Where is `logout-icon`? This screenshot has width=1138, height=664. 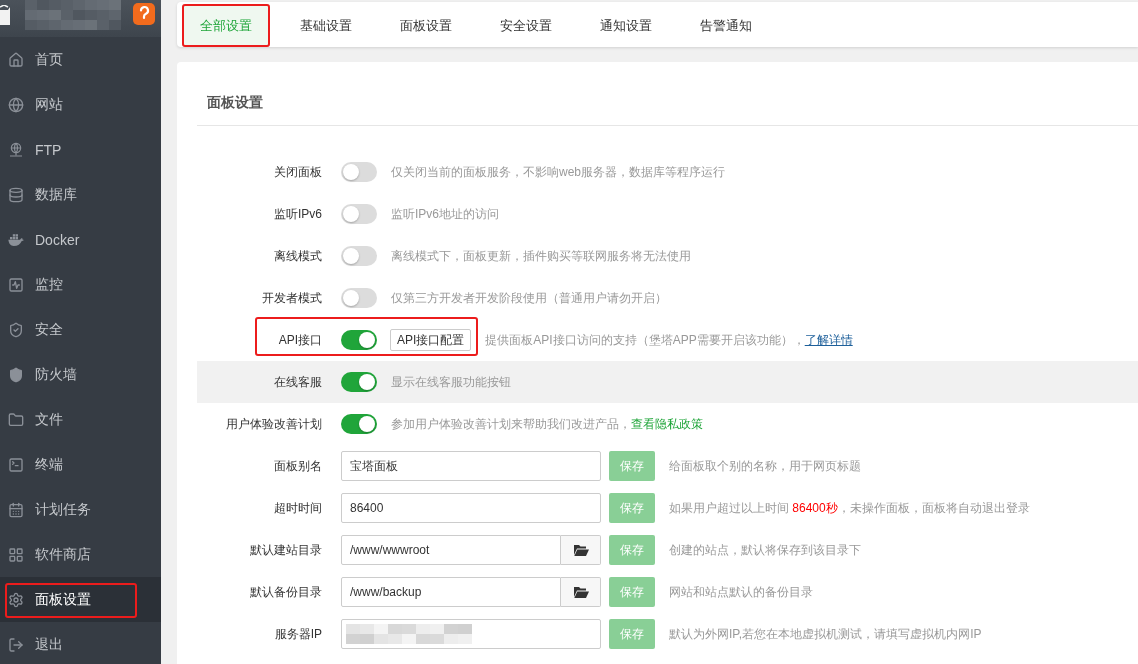
logout-icon is located at coordinates (16, 644).